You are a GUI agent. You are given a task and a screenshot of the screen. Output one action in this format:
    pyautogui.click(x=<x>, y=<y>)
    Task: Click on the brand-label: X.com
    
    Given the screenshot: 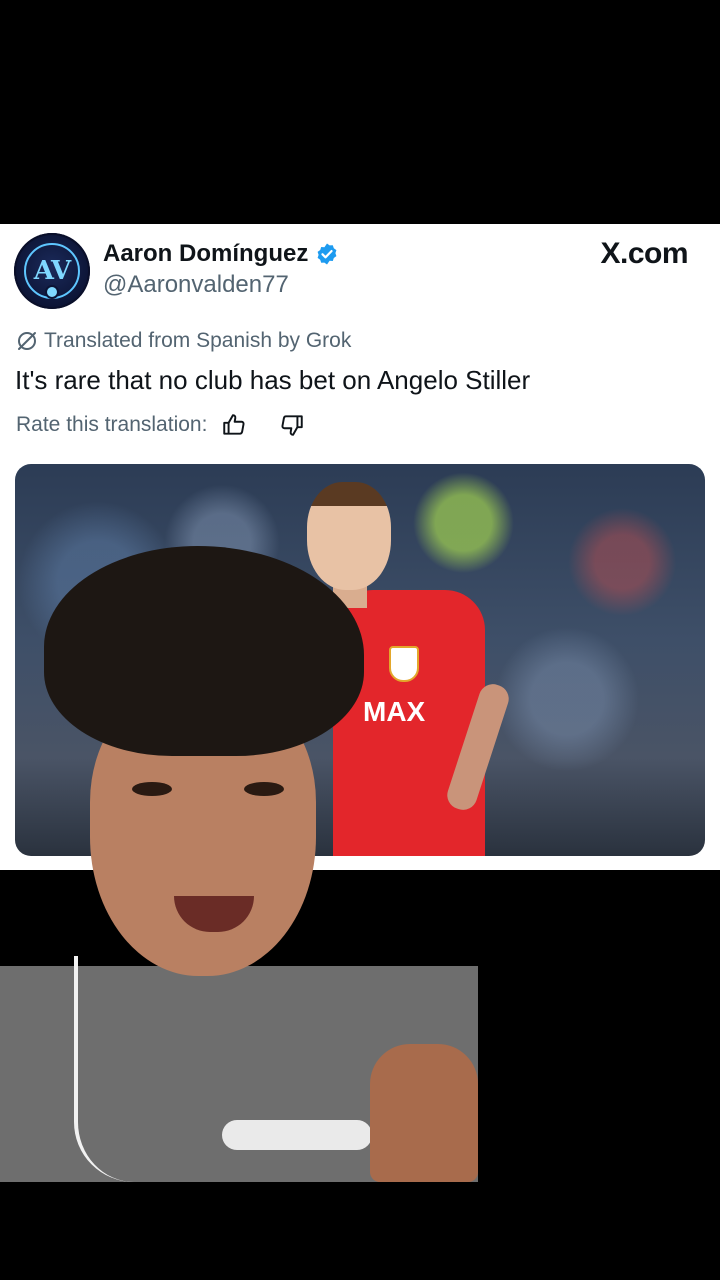 What is the action you would take?
    pyautogui.click(x=644, y=253)
    